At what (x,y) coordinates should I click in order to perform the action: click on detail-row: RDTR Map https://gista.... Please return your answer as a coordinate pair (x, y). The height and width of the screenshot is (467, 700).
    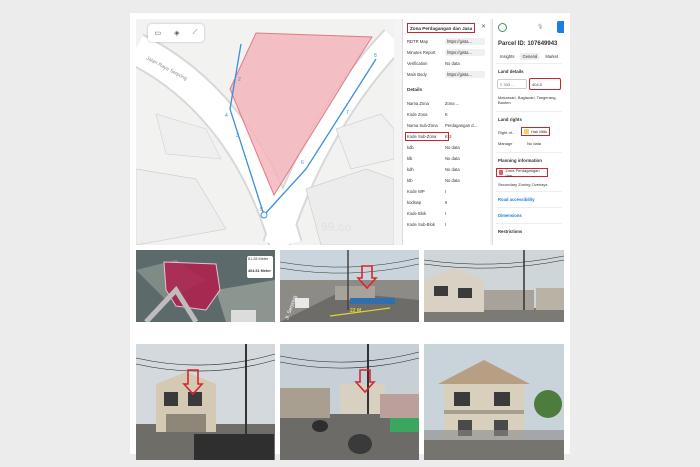
    Looking at the image, I should click on (447, 41).